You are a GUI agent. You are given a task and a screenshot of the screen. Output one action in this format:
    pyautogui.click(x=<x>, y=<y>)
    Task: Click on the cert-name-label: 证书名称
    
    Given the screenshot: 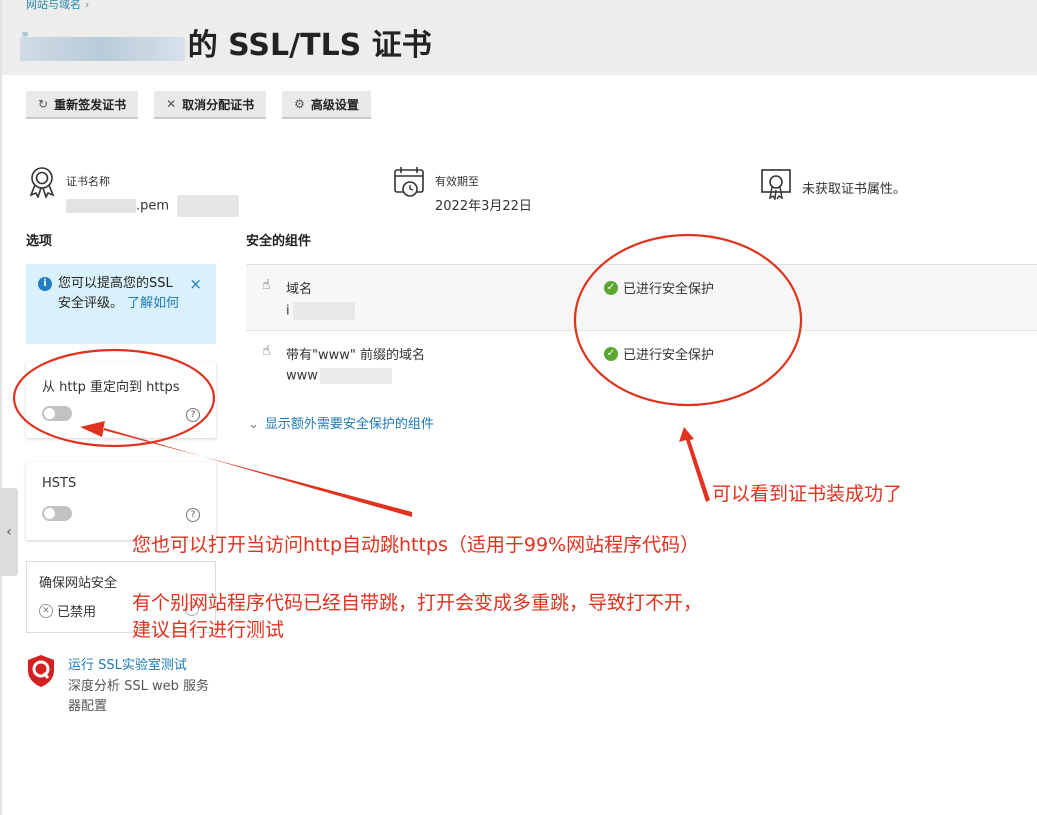 What is the action you would take?
    pyautogui.click(x=88, y=181)
    